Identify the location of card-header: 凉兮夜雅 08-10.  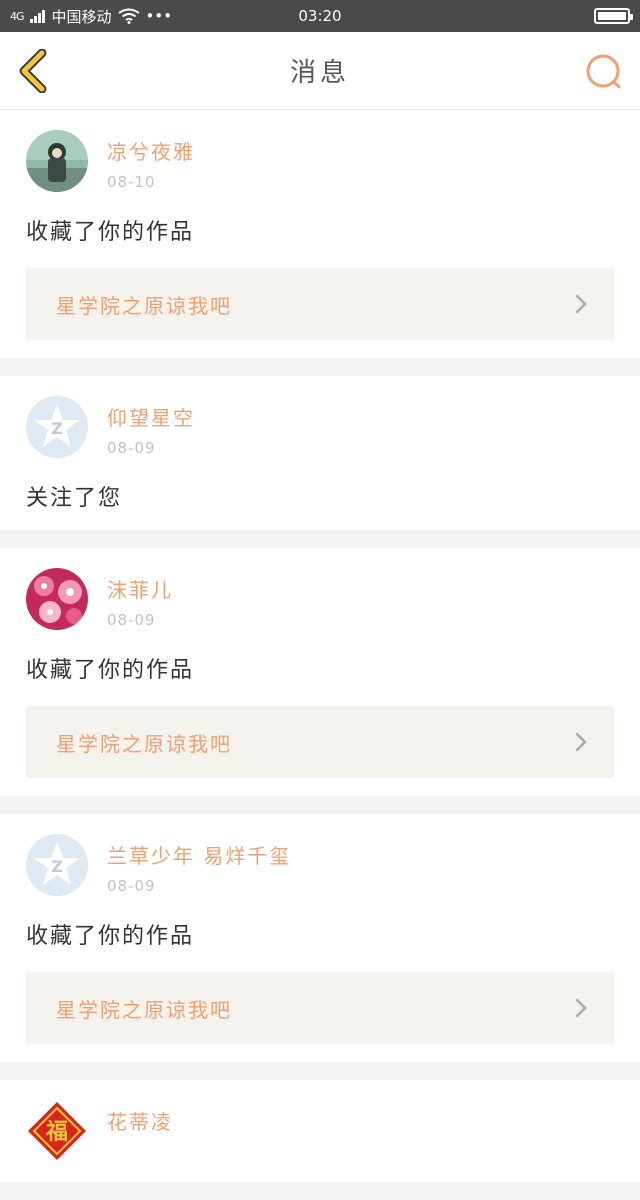
(320, 162).